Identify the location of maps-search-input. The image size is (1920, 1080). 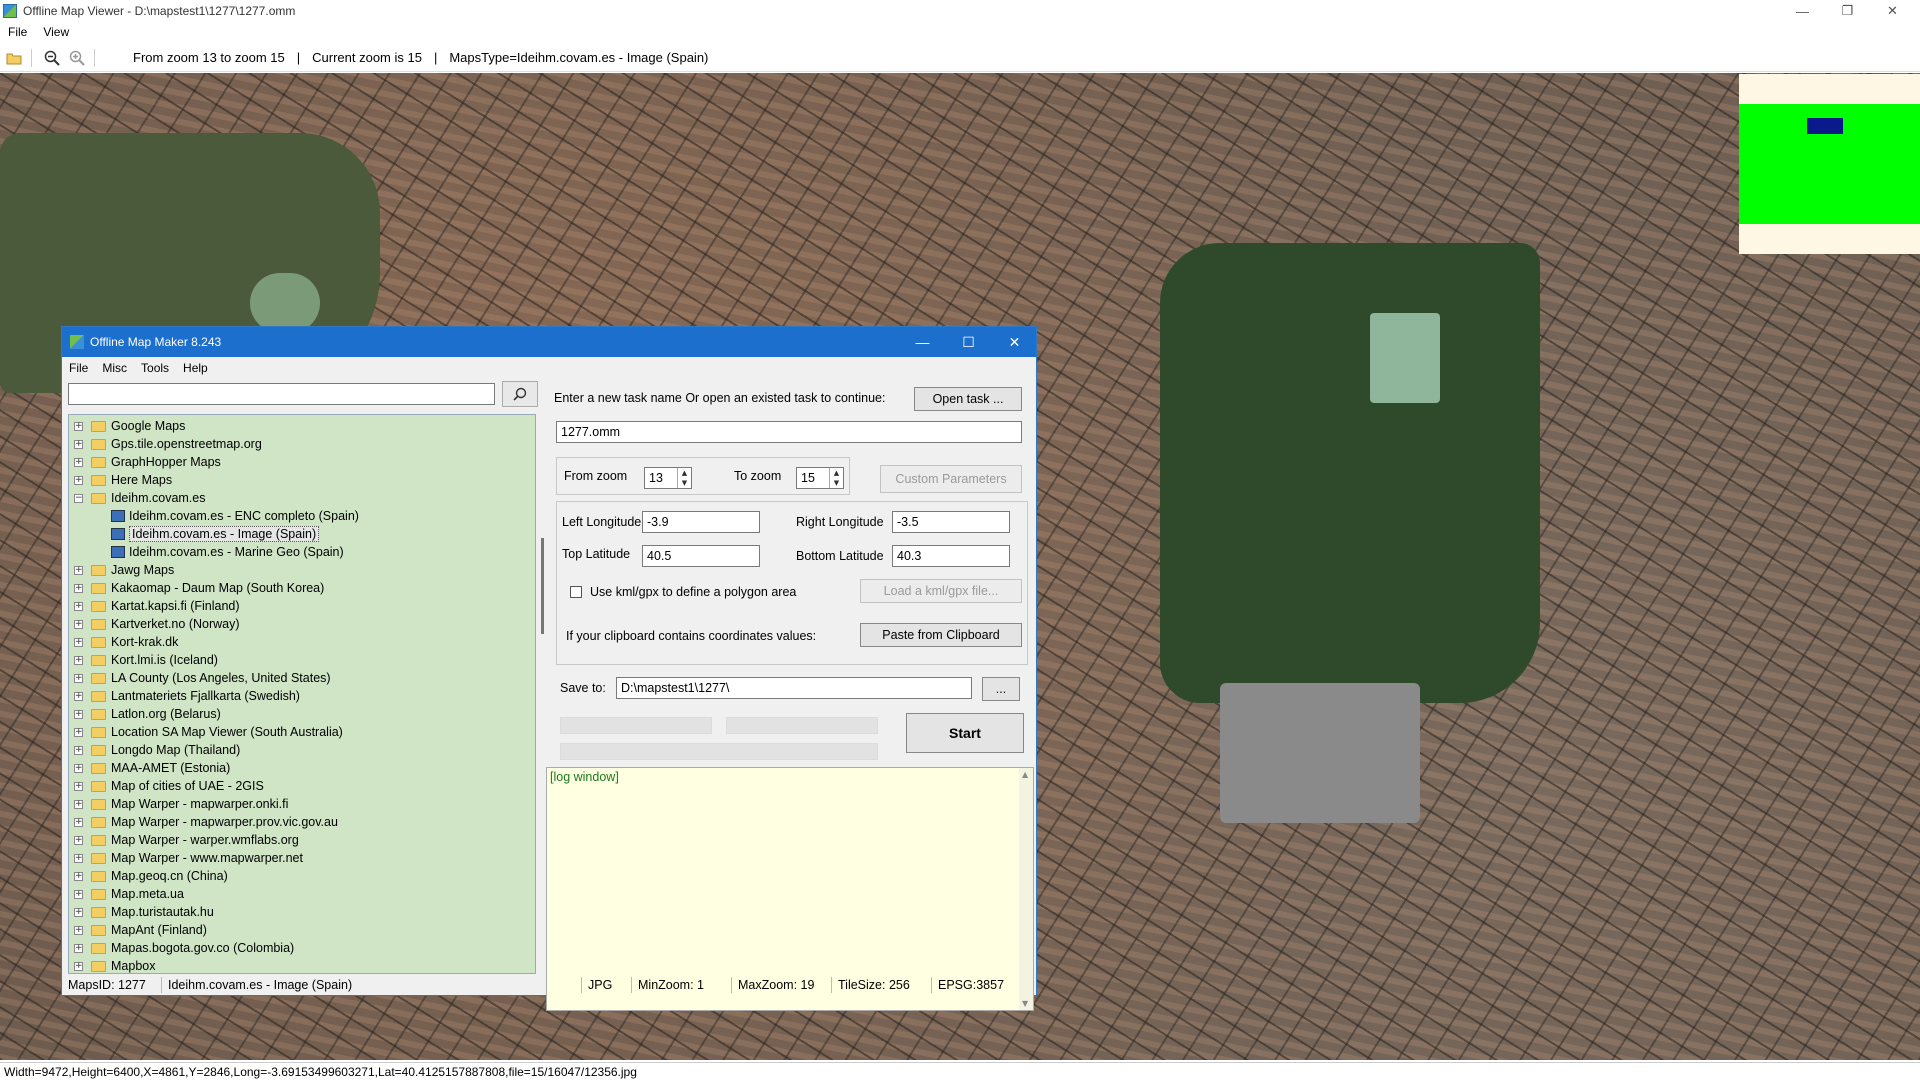
(281, 394).